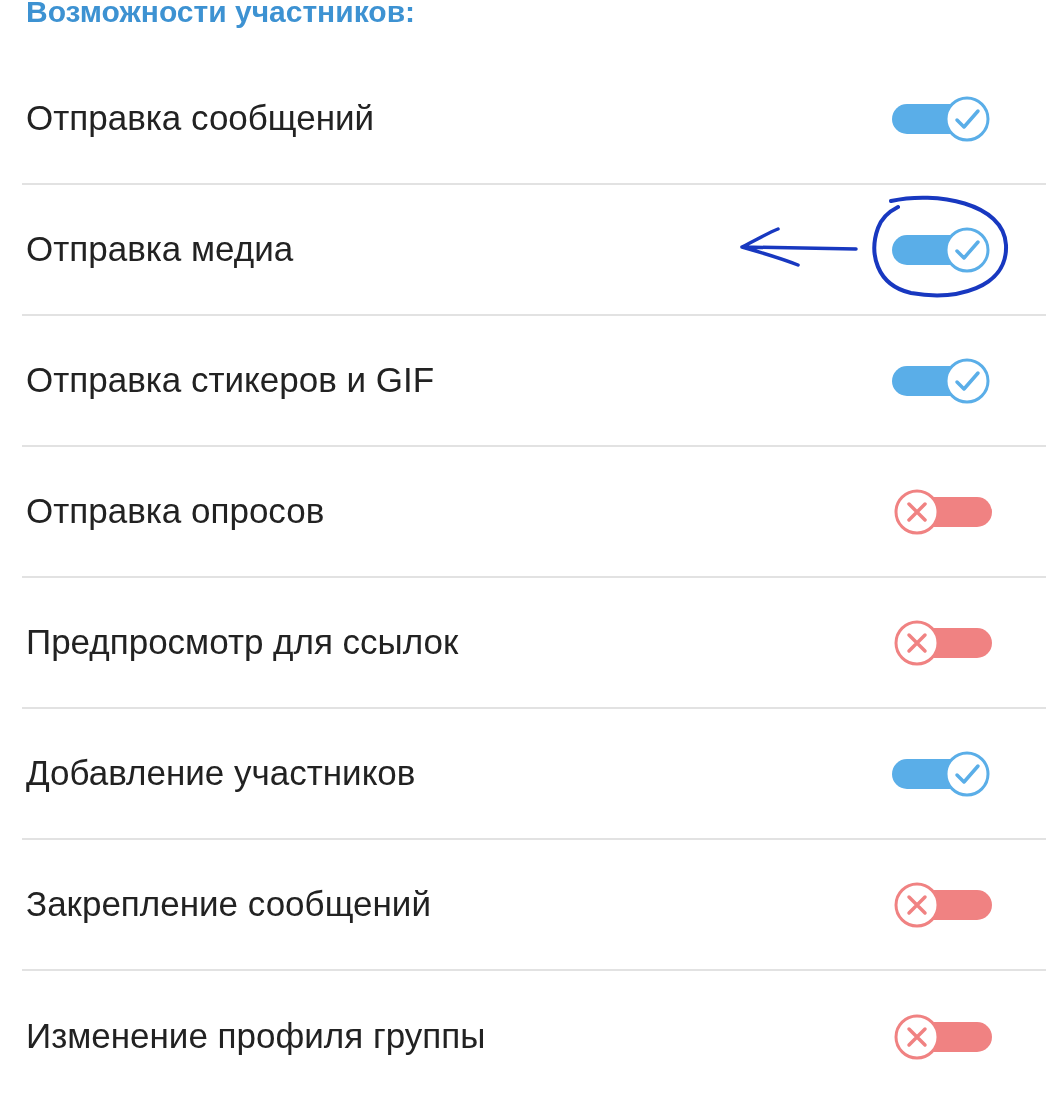  Describe the element at coordinates (175, 511) in the screenshot. I see `setting-label: Отправка опросов` at that location.